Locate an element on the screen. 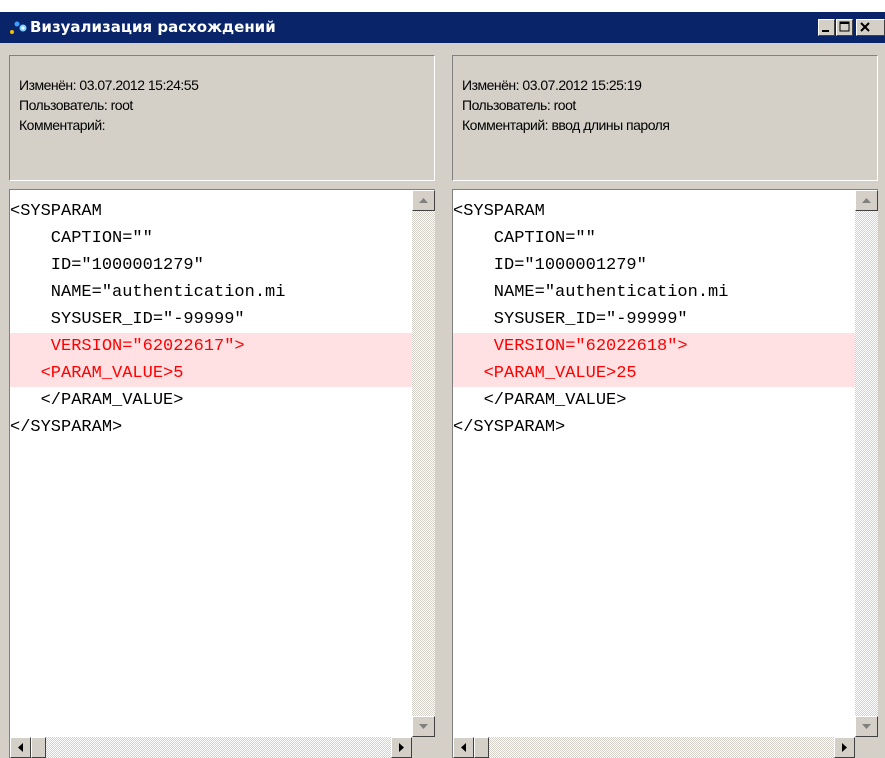  left-scroll-thumb is located at coordinates (38, 747).